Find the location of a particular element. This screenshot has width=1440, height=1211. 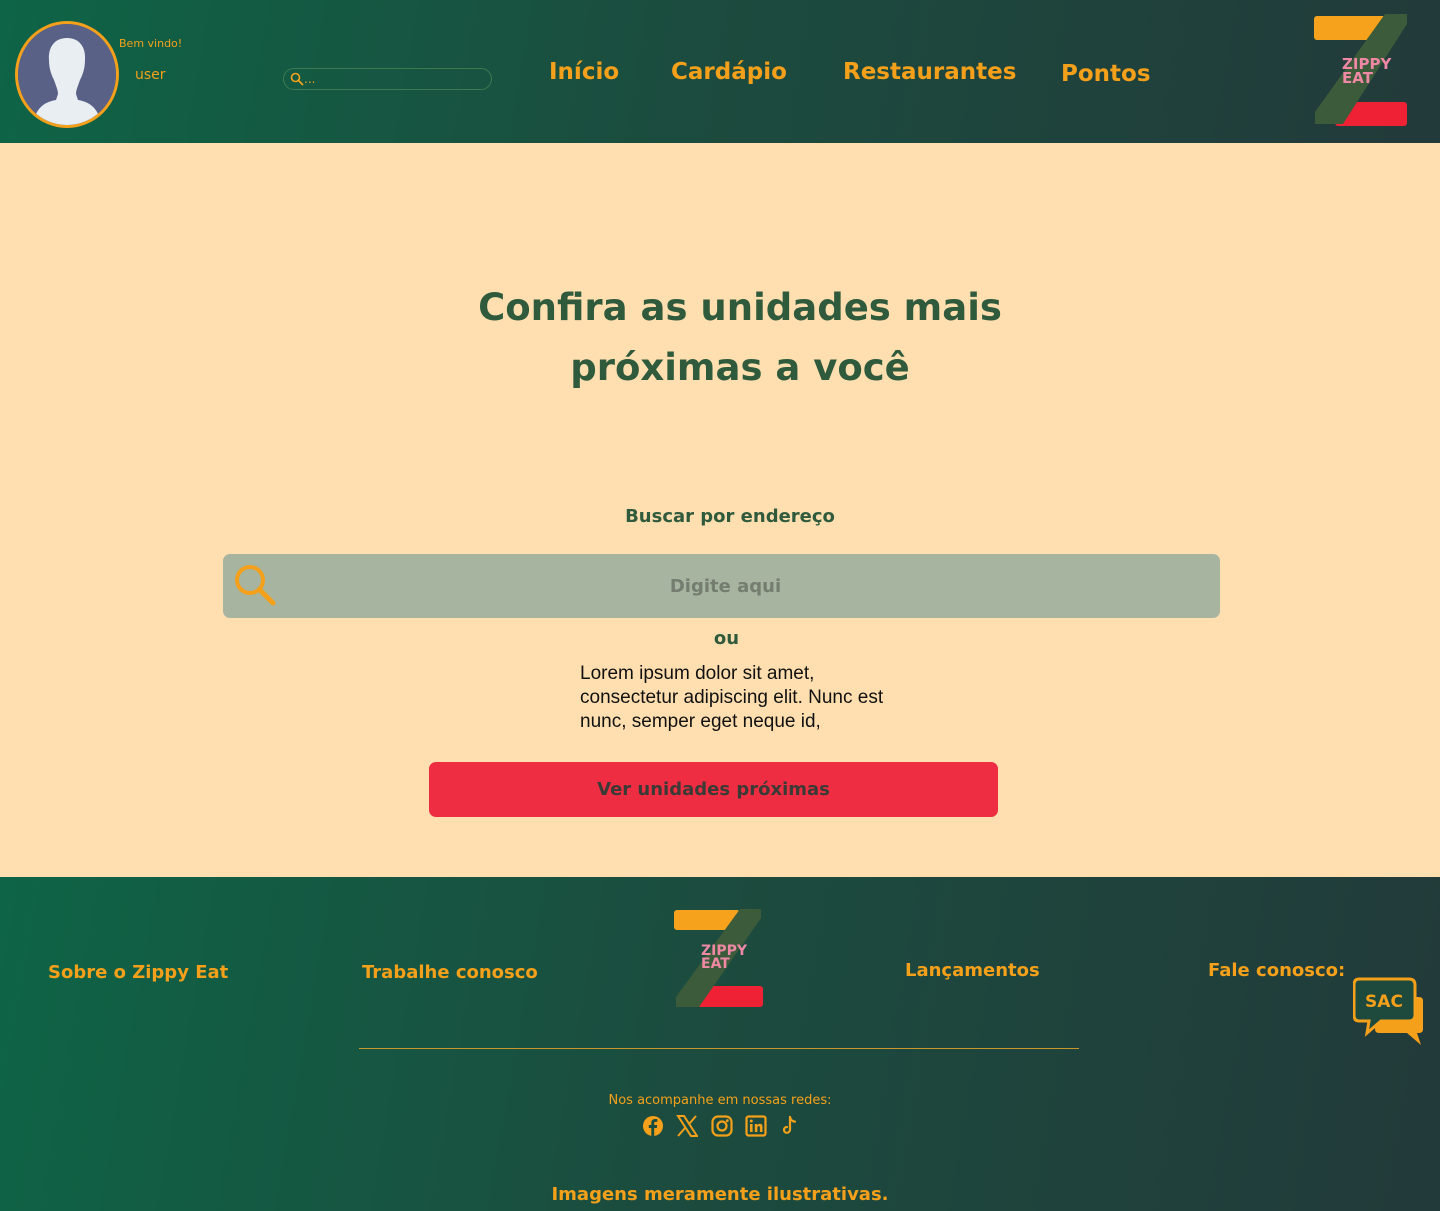

address-search-input is located at coordinates (725, 586).